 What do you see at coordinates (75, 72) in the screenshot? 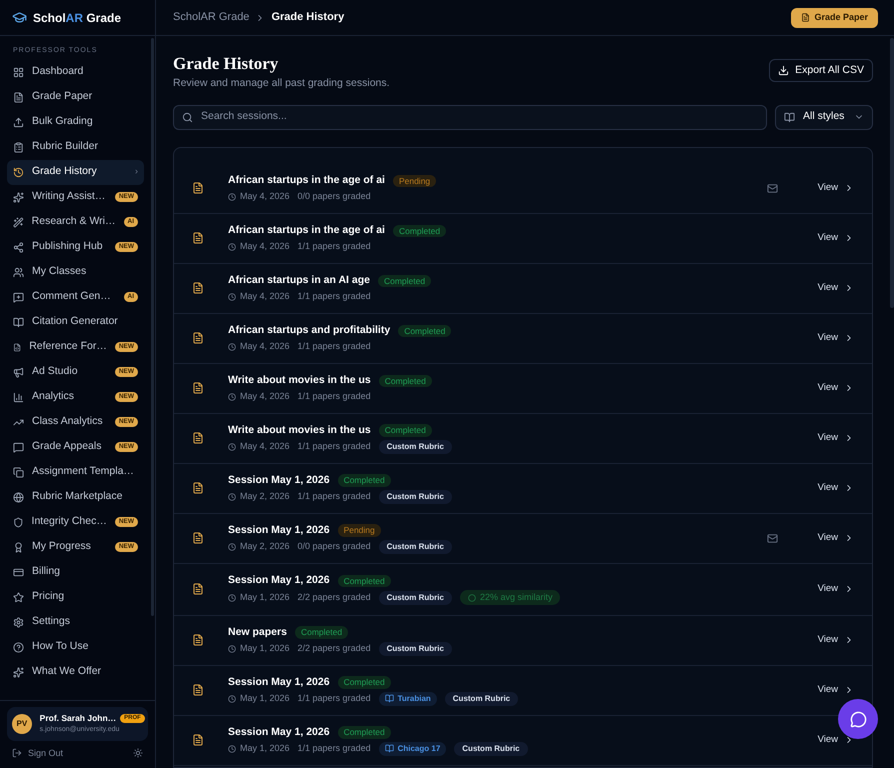
I see `sidebar-item: Dashboard` at bounding box center [75, 72].